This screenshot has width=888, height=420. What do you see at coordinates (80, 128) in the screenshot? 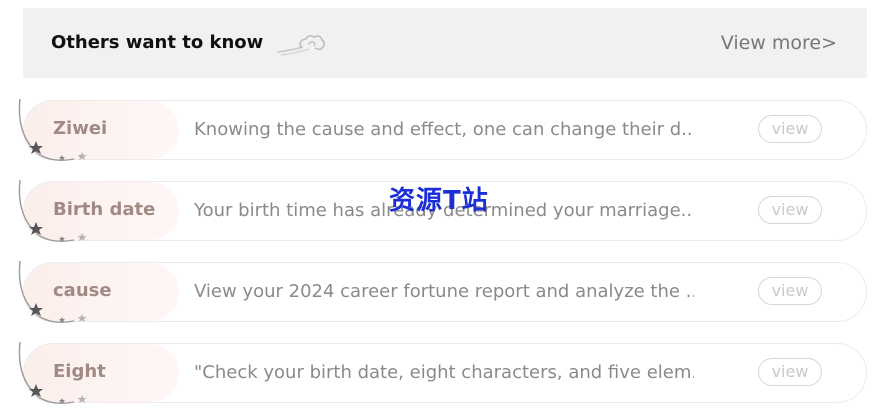
I see `item-label: Ziwei` at bounding box center [80, 128].